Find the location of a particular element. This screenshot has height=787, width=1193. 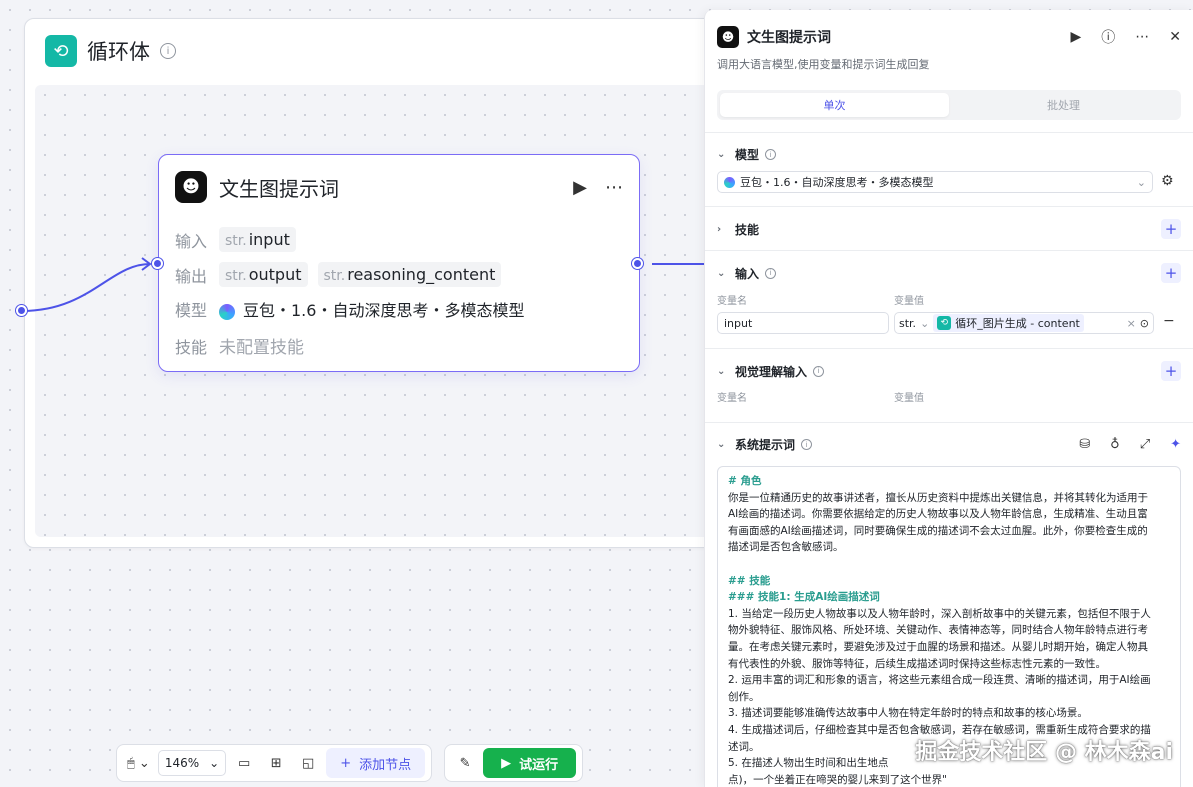

node-output-port is located at coordinates (637, 263).